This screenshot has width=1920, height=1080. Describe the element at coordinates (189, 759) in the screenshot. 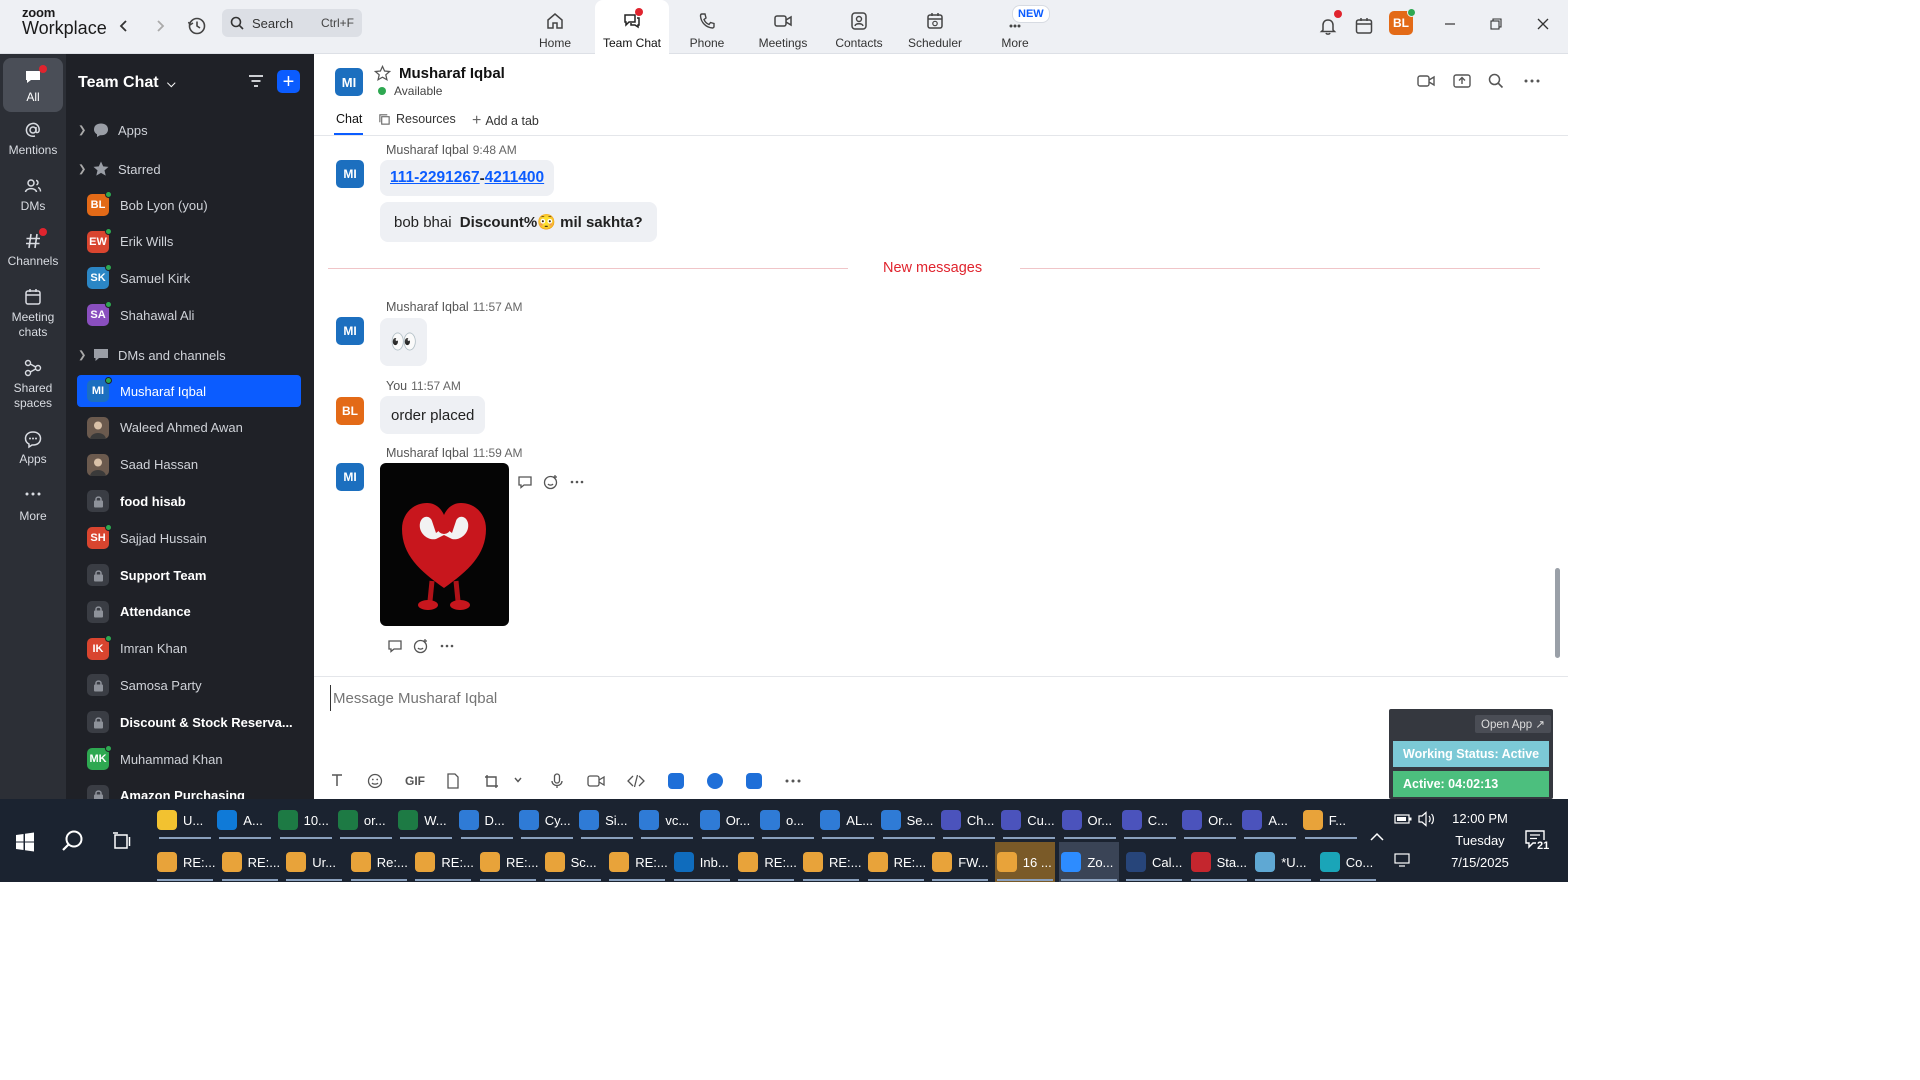

I see `sidebar-chat-row: MK Muhammad Khan` at that location.